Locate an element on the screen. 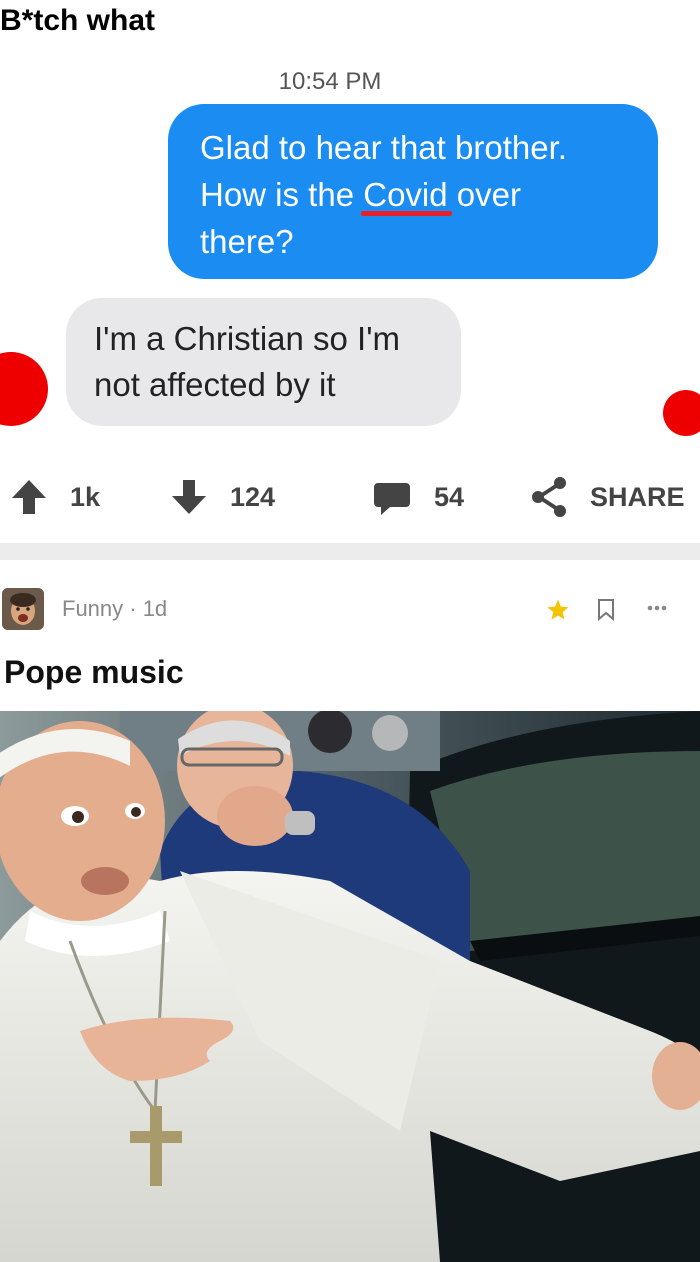 This screenshot has height=1262, width=700. downvote-button: 124 is located at coordinates (221, 497).